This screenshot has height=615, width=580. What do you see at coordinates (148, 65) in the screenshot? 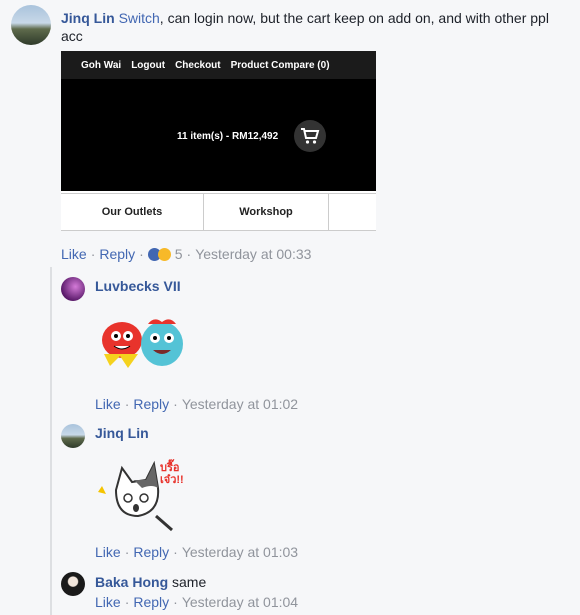
I see `nav-logout: Logout` at bounding box center [148, 65].